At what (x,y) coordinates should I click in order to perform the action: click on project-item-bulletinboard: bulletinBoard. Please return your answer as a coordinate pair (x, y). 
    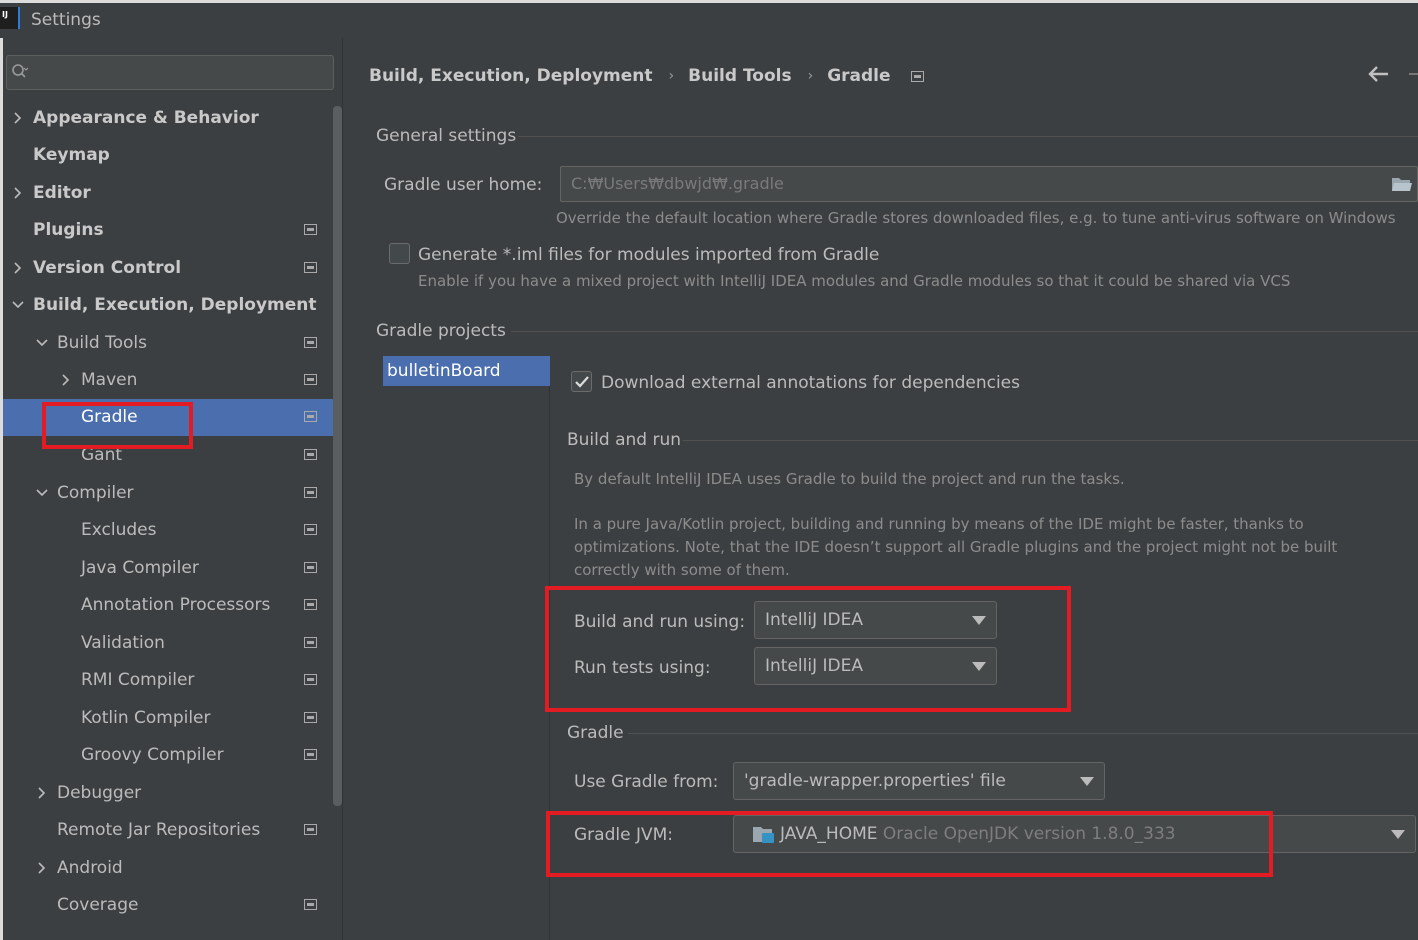
    Looking at the image, I should click on (466, 371).